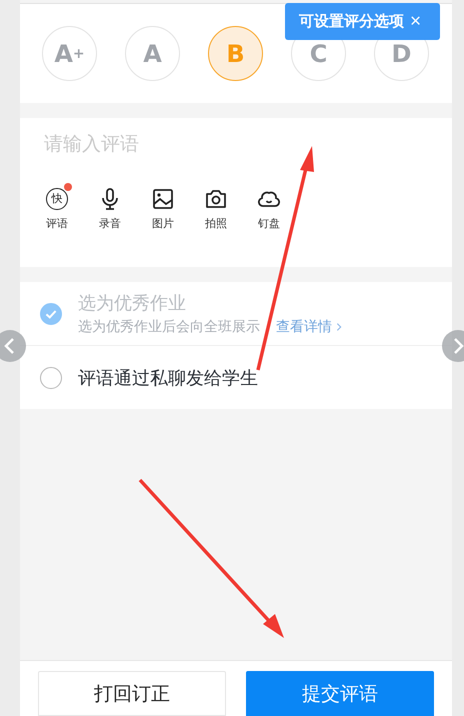 This screenshot has width=464, height=716. What do you see at coordinates (169, 327) in the screenshot?
I see `option-description: 选为优秀作业后会向全班展示` at bounding box center [169, 327].